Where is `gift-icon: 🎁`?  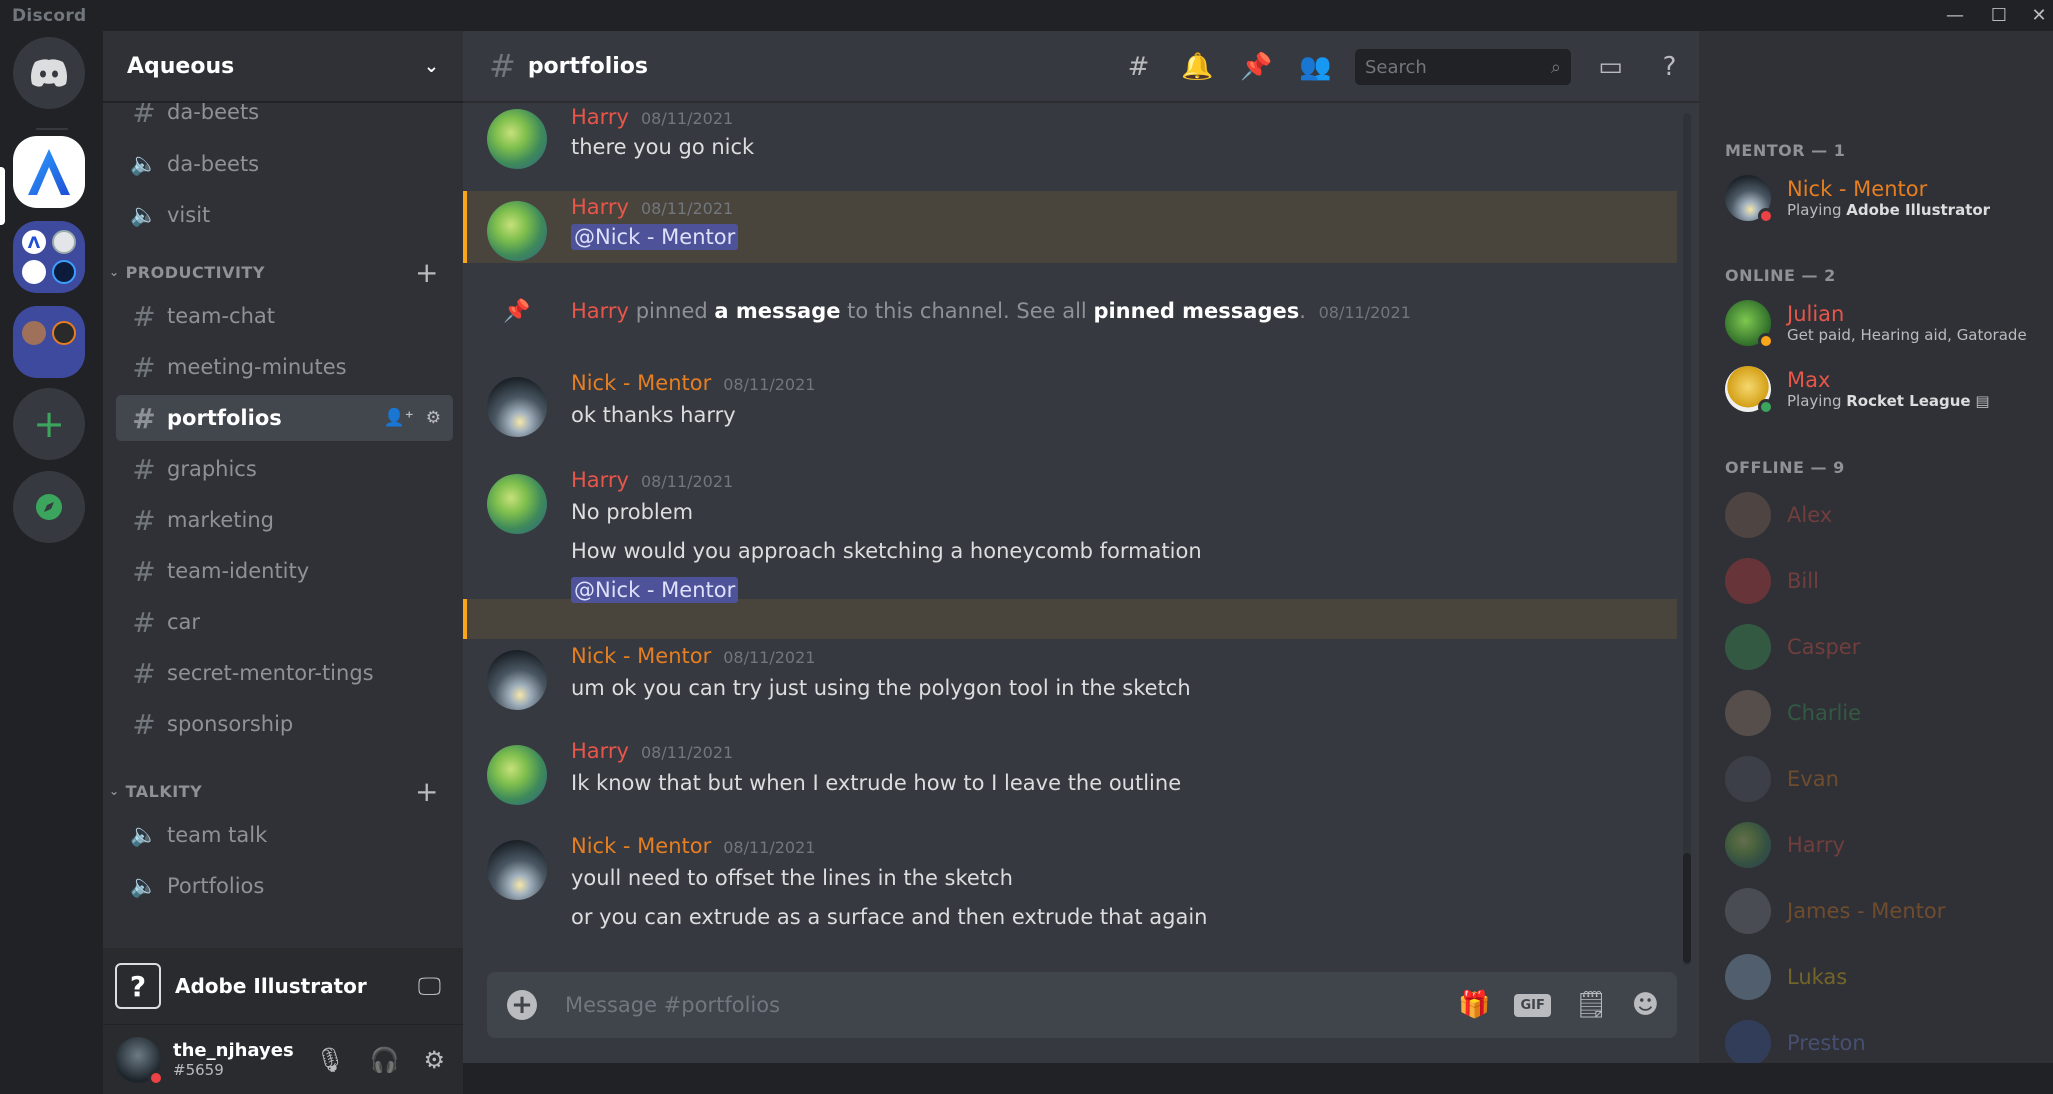 gift-icon: 🎁 is located at coordinates (1474, 1005).